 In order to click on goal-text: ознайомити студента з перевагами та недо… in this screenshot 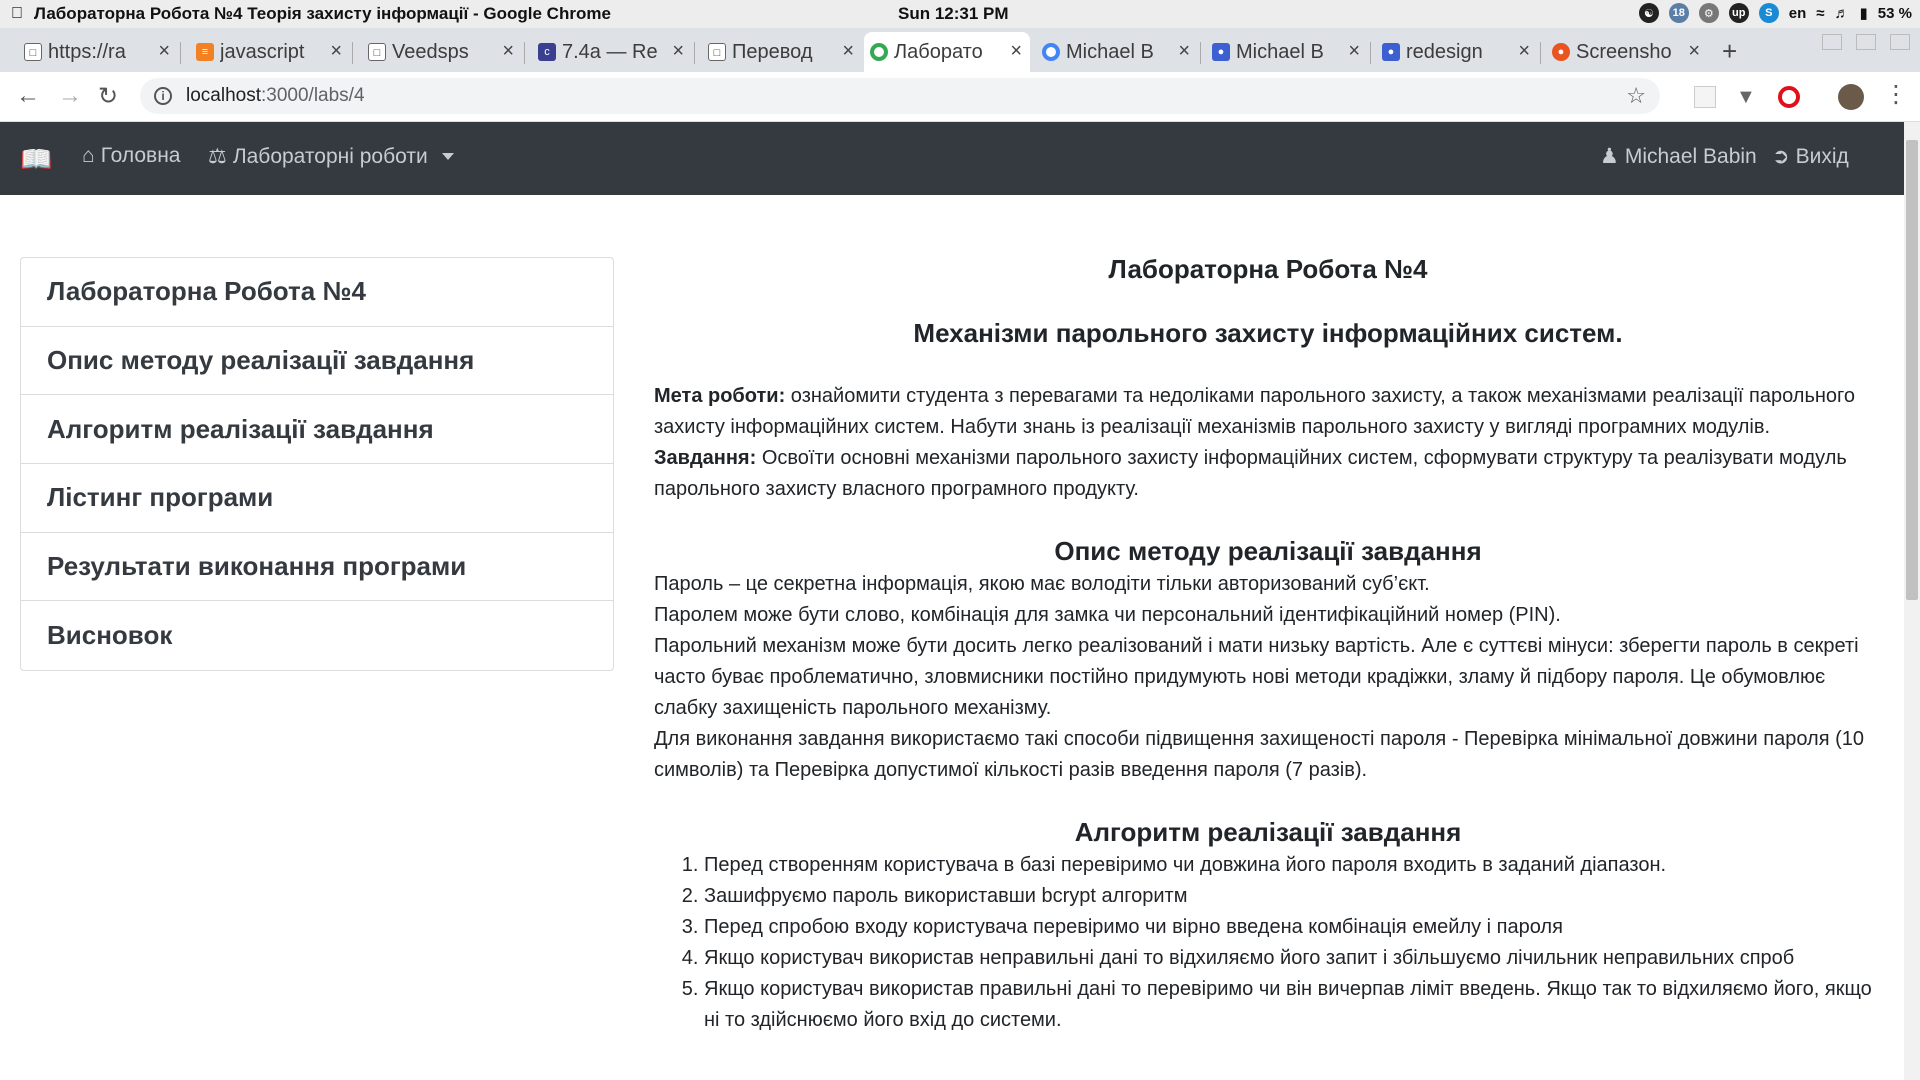, I will do `click(1255, 411)`.